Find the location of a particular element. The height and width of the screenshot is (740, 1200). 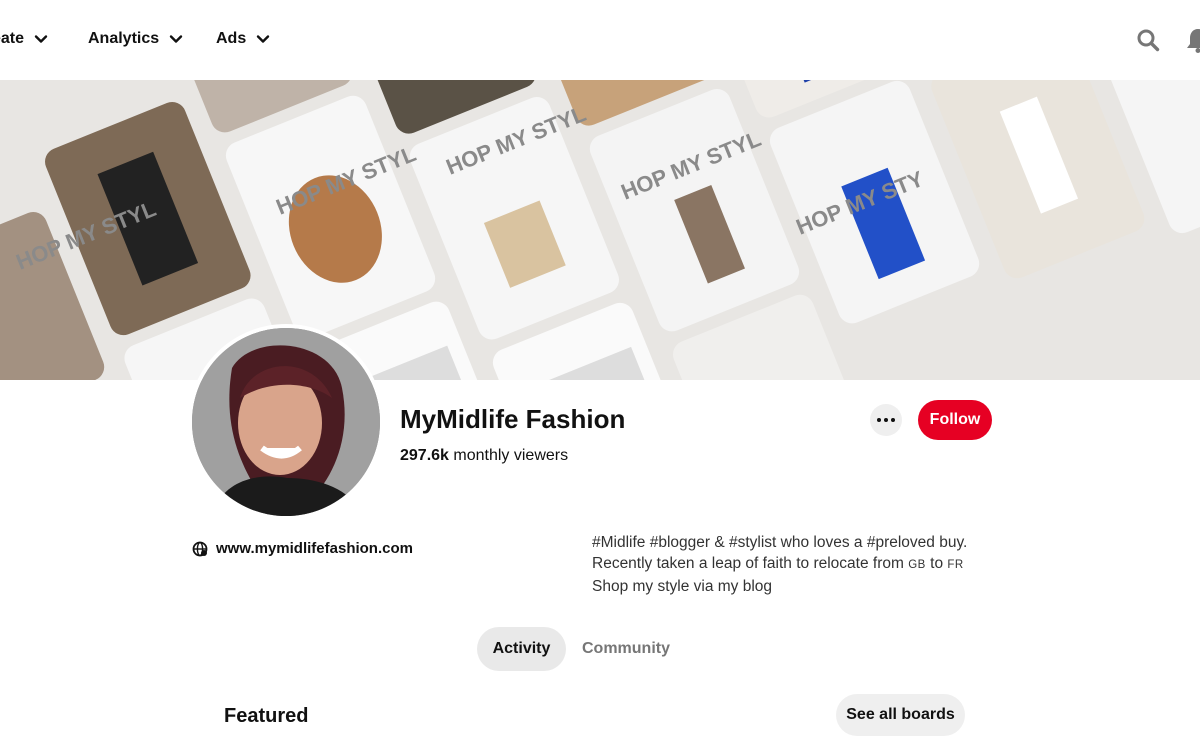

nav-ads-menu: Ads is located at coordinates (243, 39).